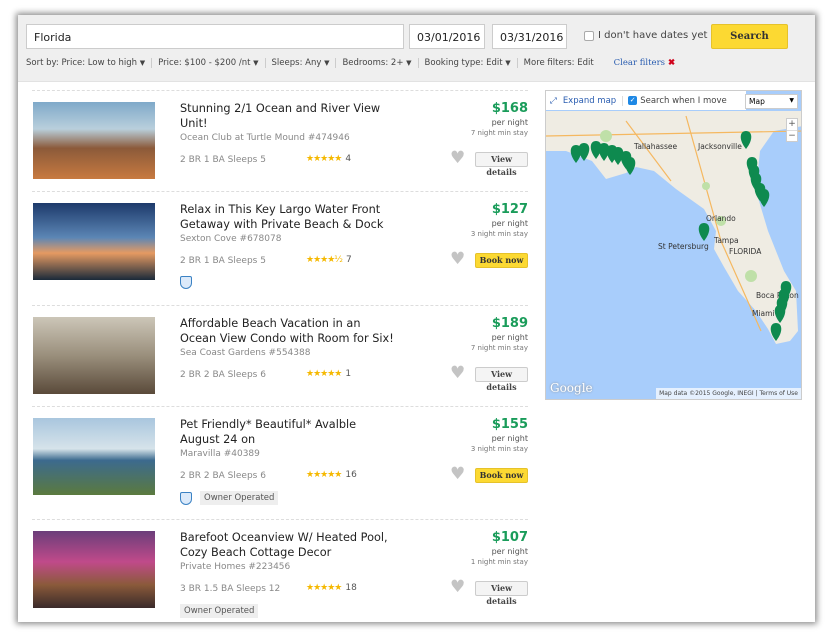 The width and height of the screenshot is (832, 637). I want to click on shield-icon, so click(186, 498).